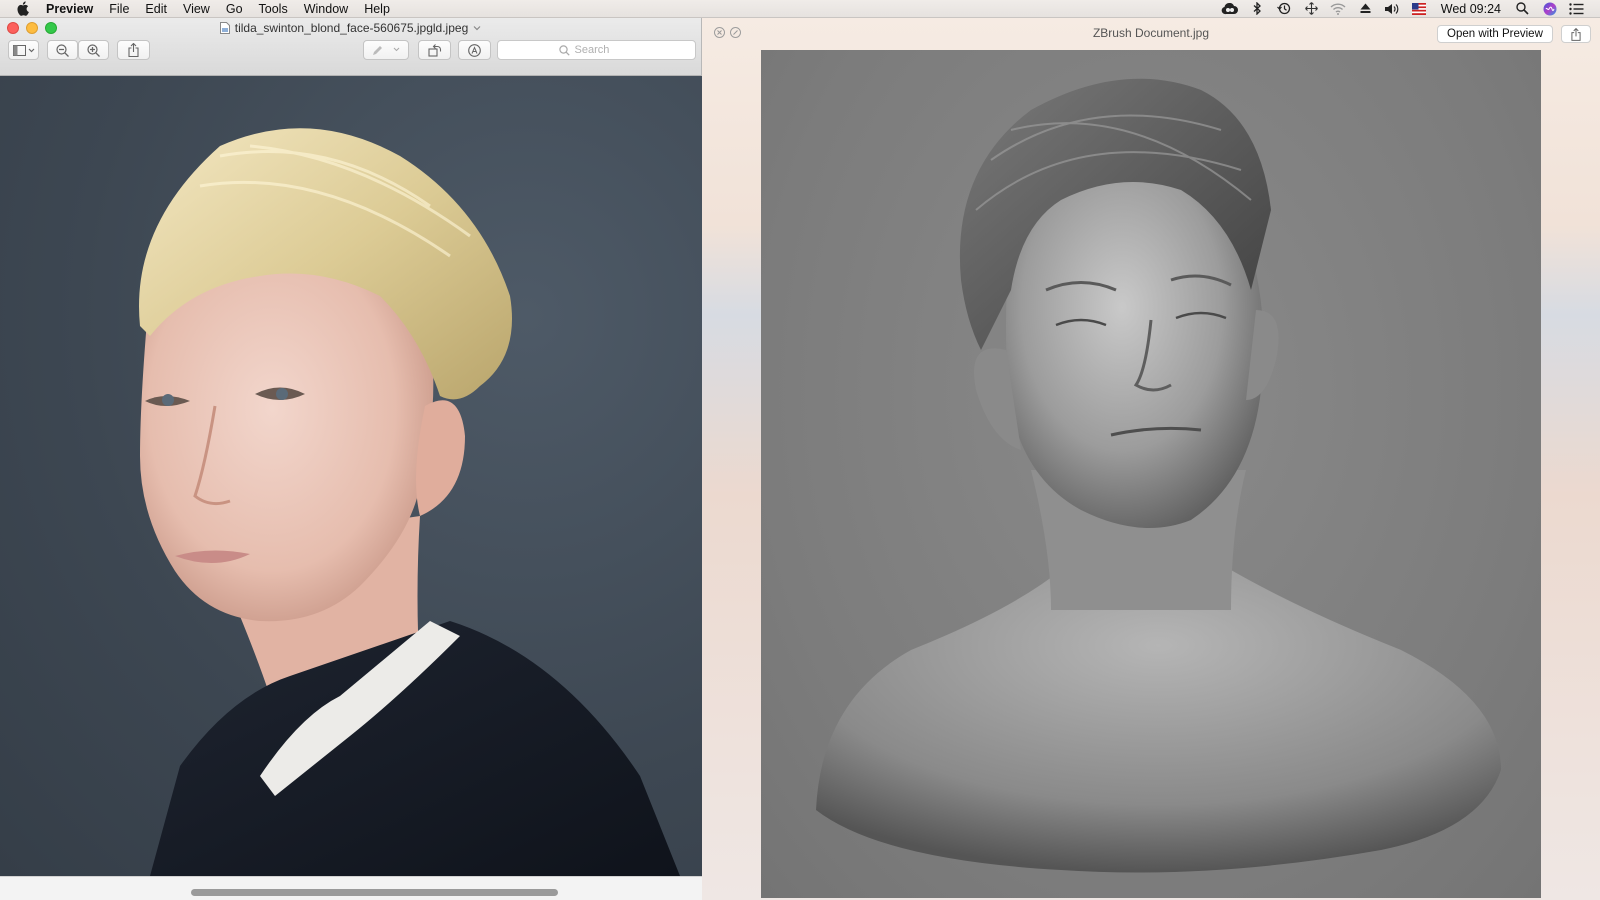 The image size is (1600, 900). I want to click on zoom-out-icon, so click(62, 50).